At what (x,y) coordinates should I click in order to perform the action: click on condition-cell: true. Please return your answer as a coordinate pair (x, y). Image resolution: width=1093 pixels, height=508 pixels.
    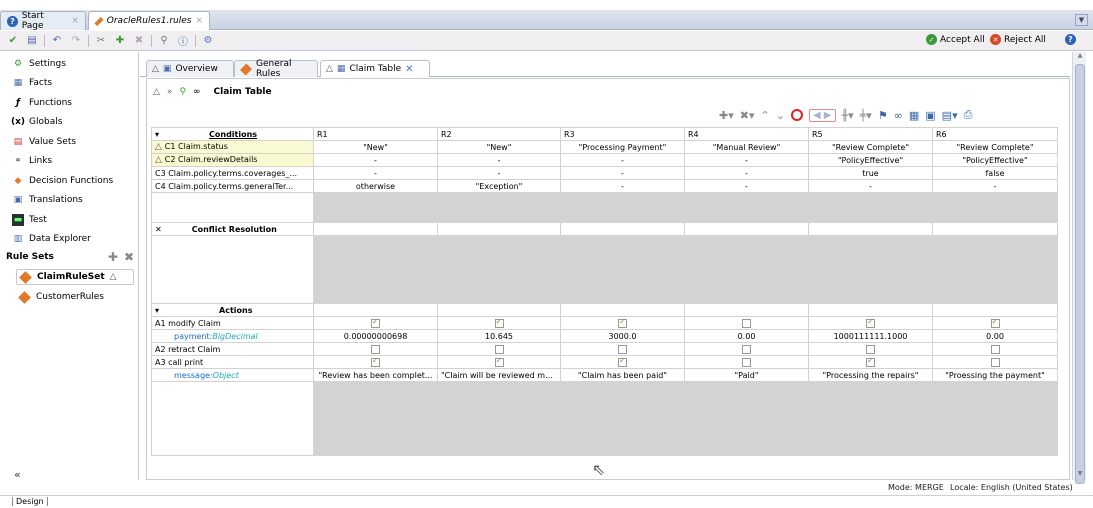
    Looking at the image, I should click on (870, 173).